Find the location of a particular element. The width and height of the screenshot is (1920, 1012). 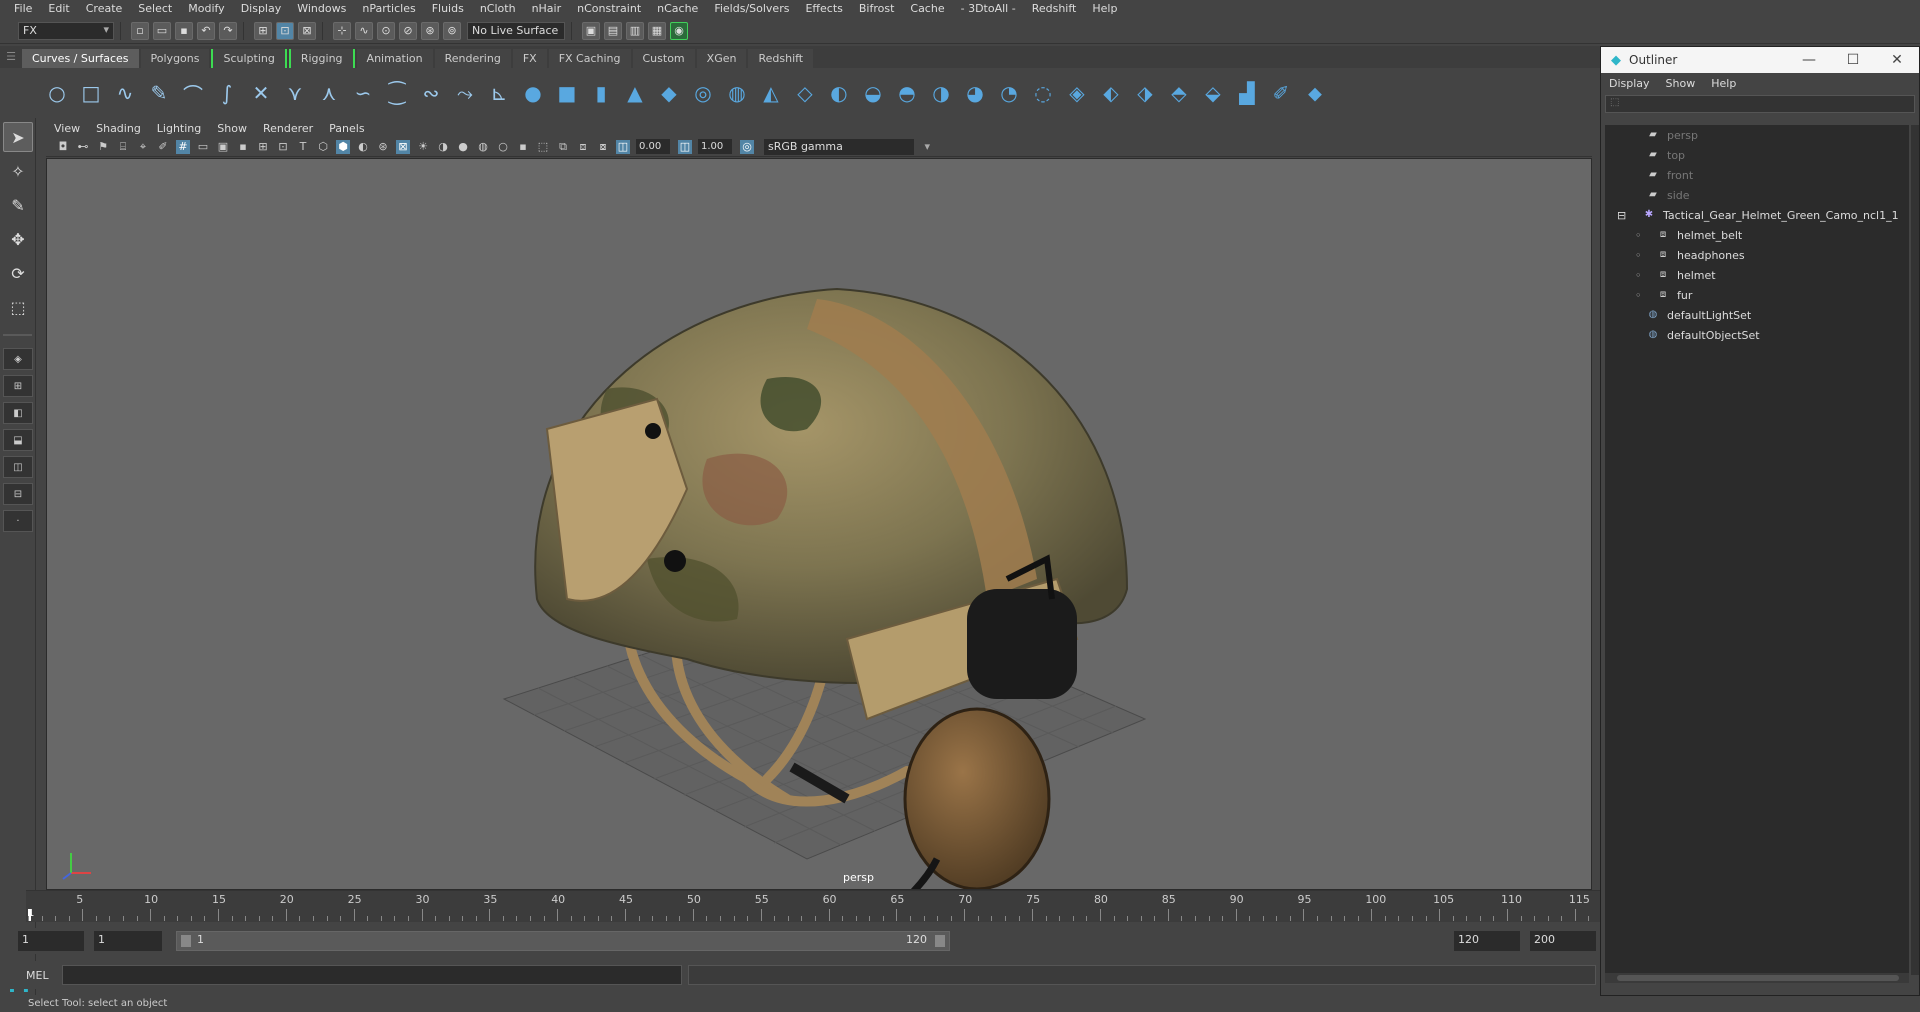

hypershade-icon: ◉ is located at coordinates (679, 30).